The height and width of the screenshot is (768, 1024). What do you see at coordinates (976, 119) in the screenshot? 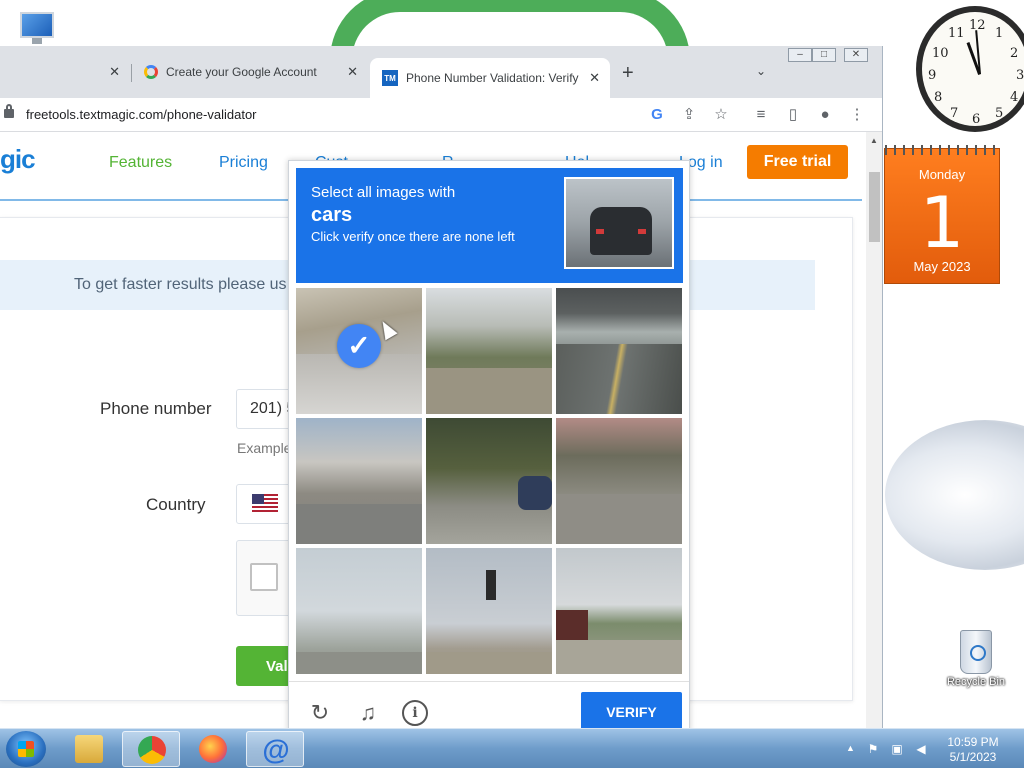
I see `clock-number: 6` at bounding box center [976, 119].